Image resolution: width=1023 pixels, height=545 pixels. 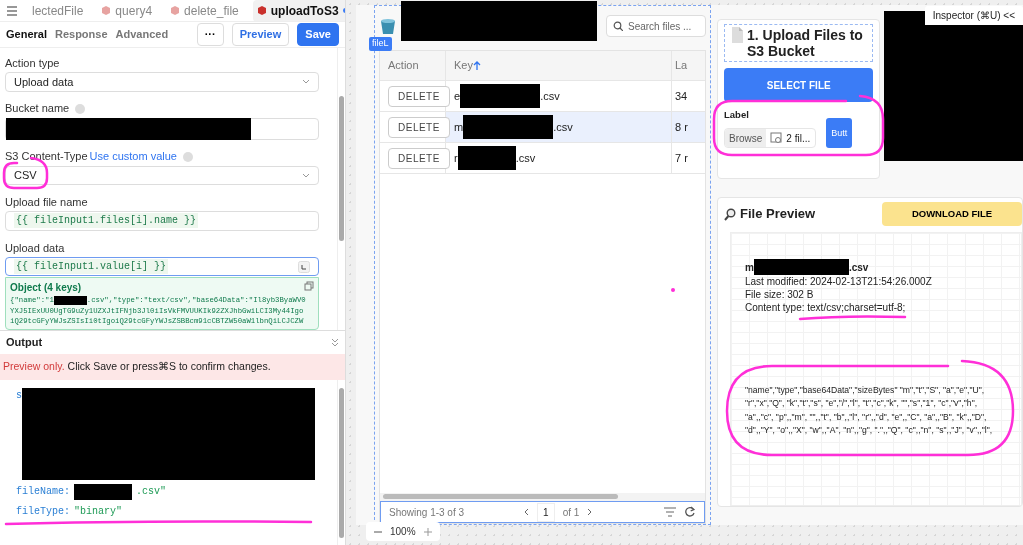 What do you see at coordinates (778, 214) in the screenshot?
I see `card-title: File Preview` at bounding box center [778, 214].